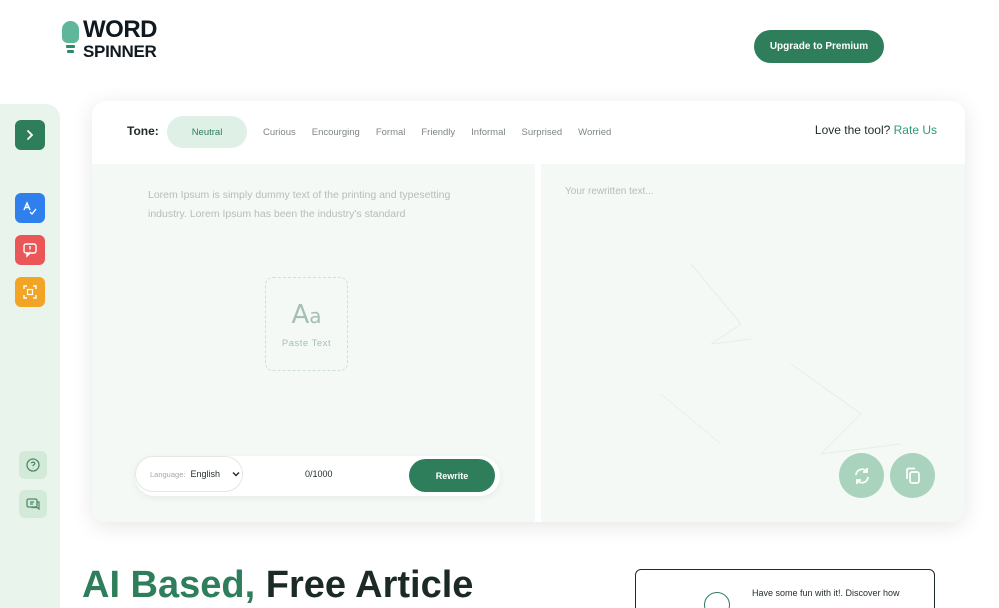  I want to click on chat-icon, so click(33, 504).